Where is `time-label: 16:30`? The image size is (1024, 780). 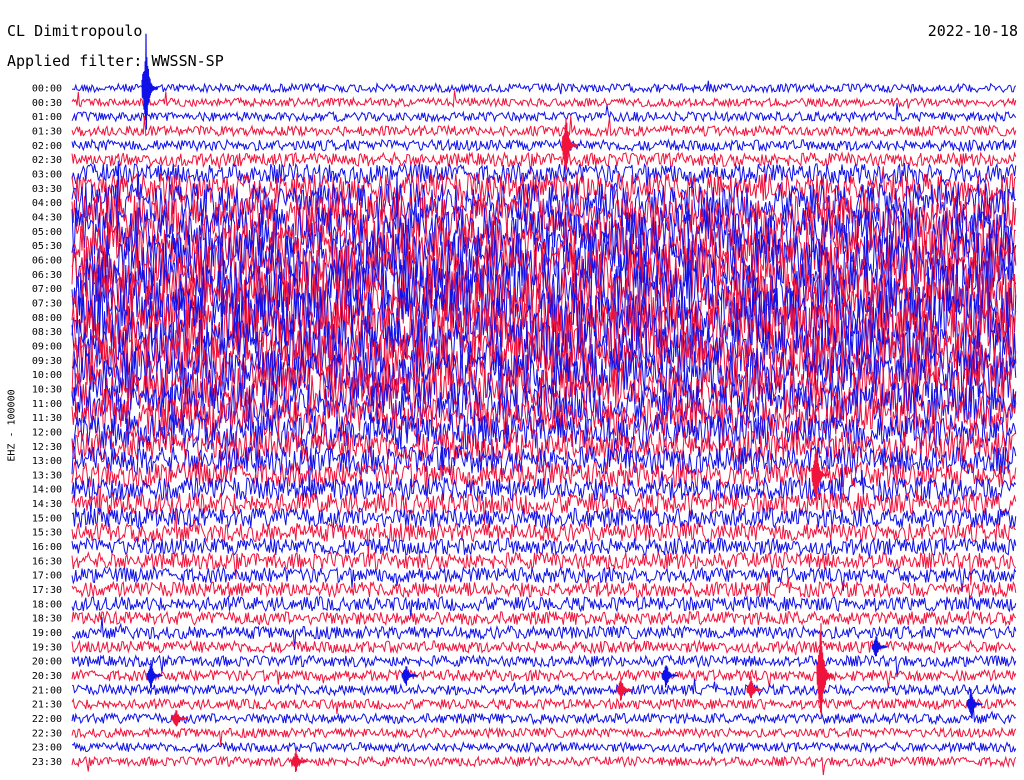 time-label: 16:30 is located at coordinates (47, 561).